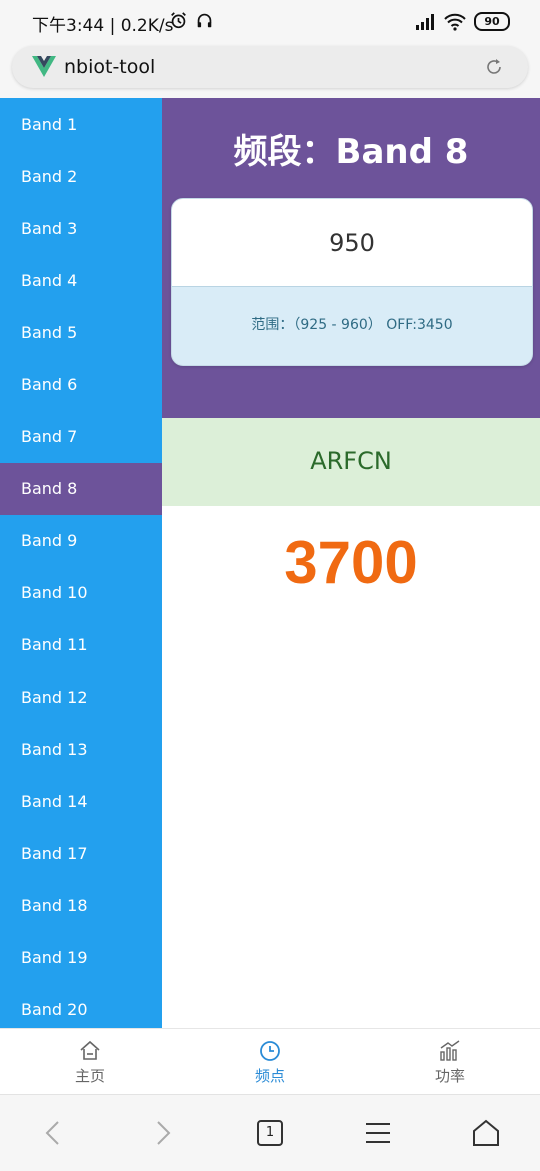 This screenshot has width=540, height=1171. Describe the element at coordinates (81, 697) in the screenshot. I see `sidebar-item-band: Band 12` at that location.